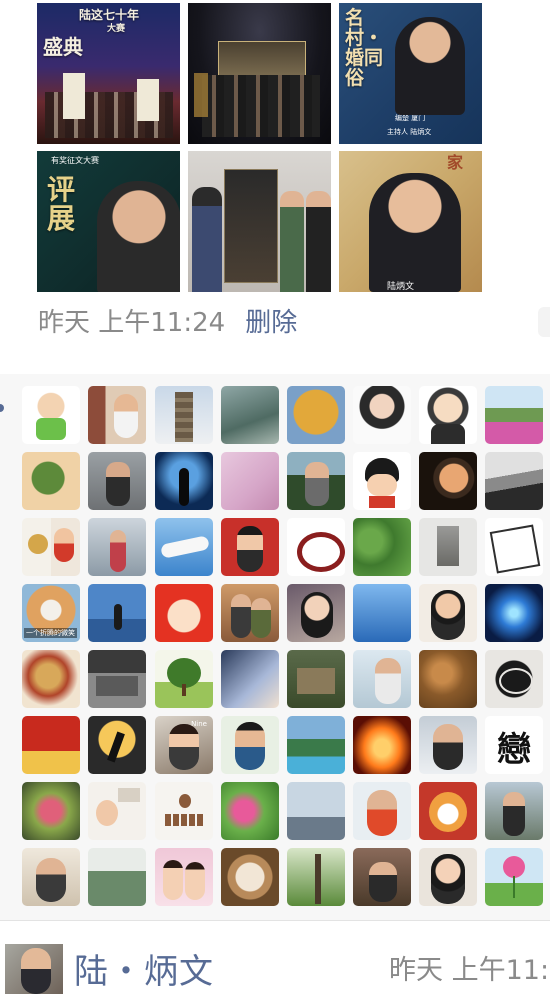 This screenshot has width=550, height=994. What do you see at coordinates (544, 322) in the screenshot?
I see `comment-menu-button` at bounding box center [544, 322].